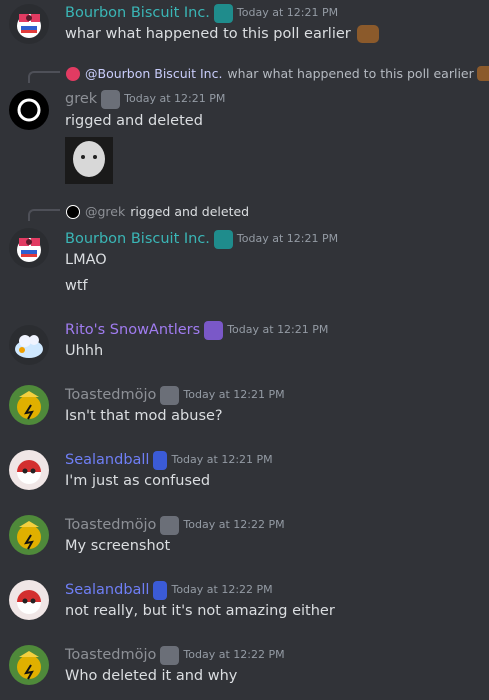 This screenshot has height=700, width=489. Describe the element at coordinates (153, 73) in the screenshot. I see `reply-mention: @Bourbon Biscuit Inc.` at that location.